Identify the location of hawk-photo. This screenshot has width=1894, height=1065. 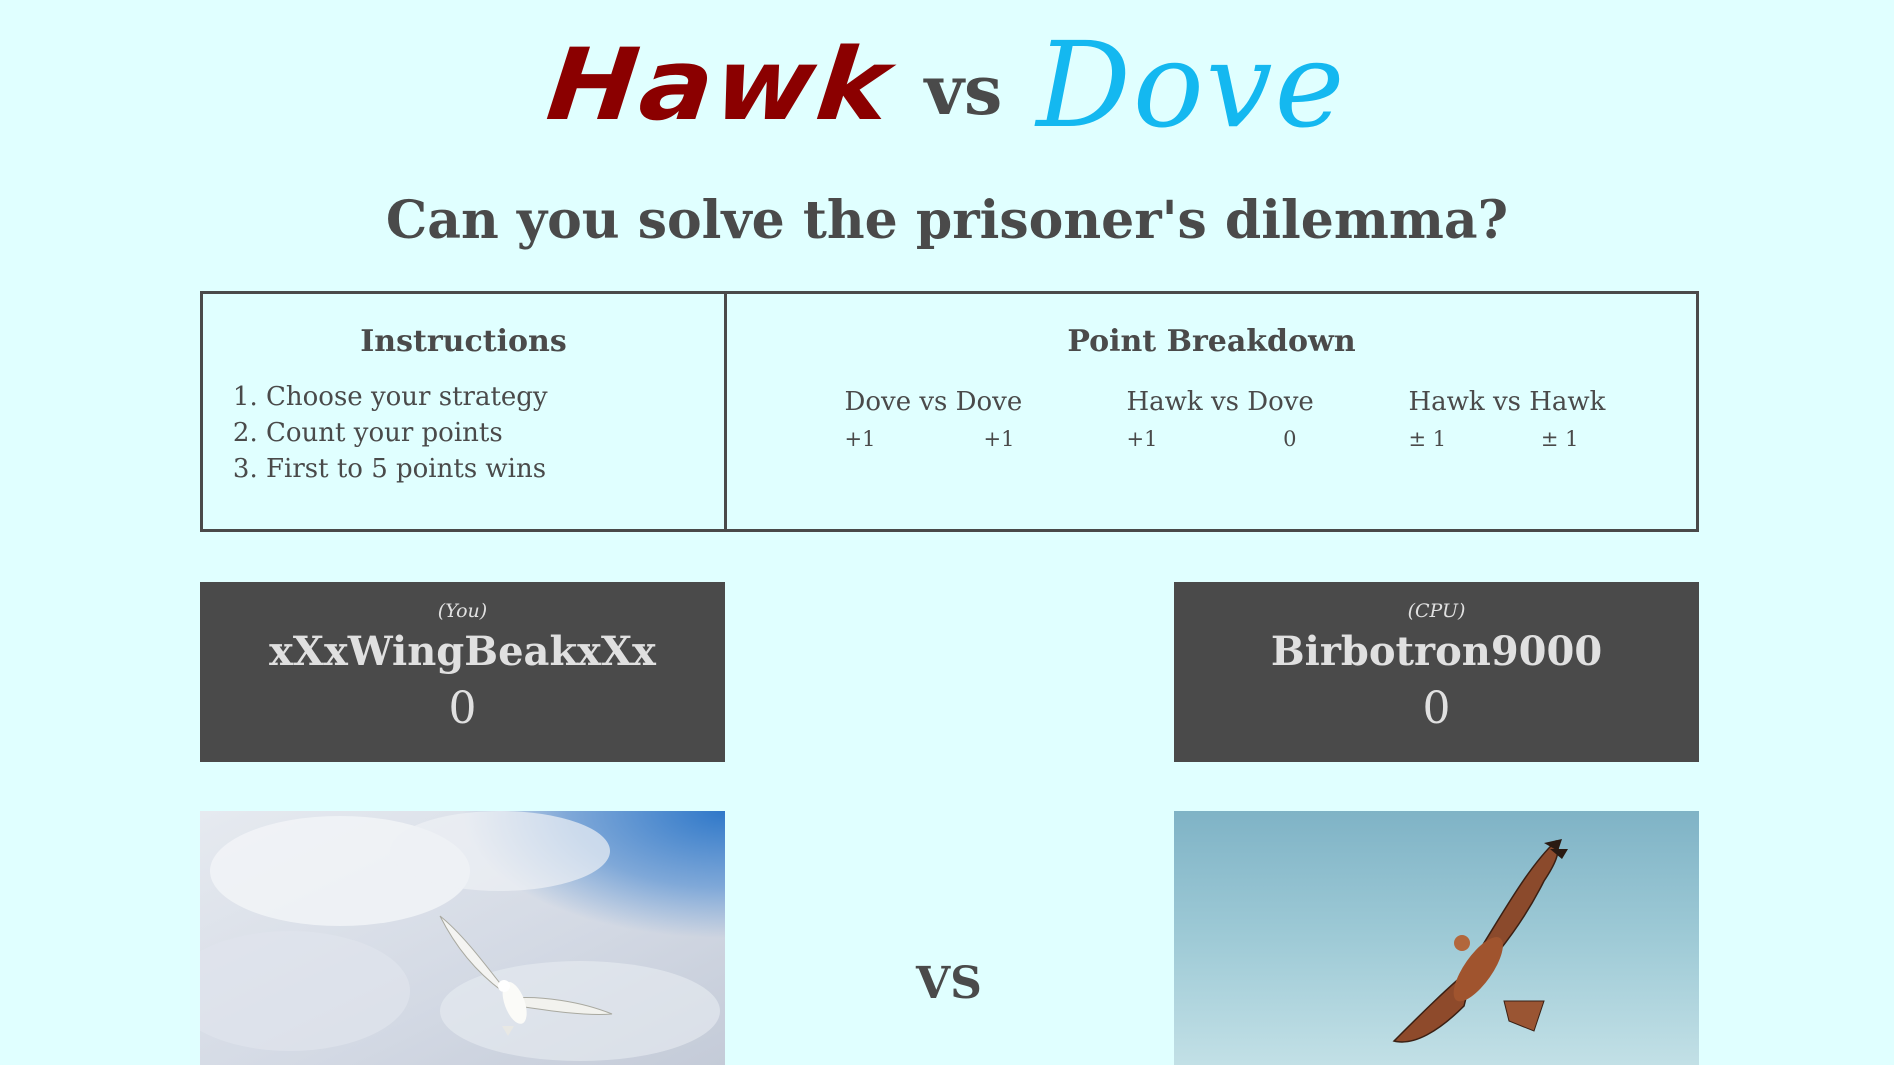
(1436, 938).